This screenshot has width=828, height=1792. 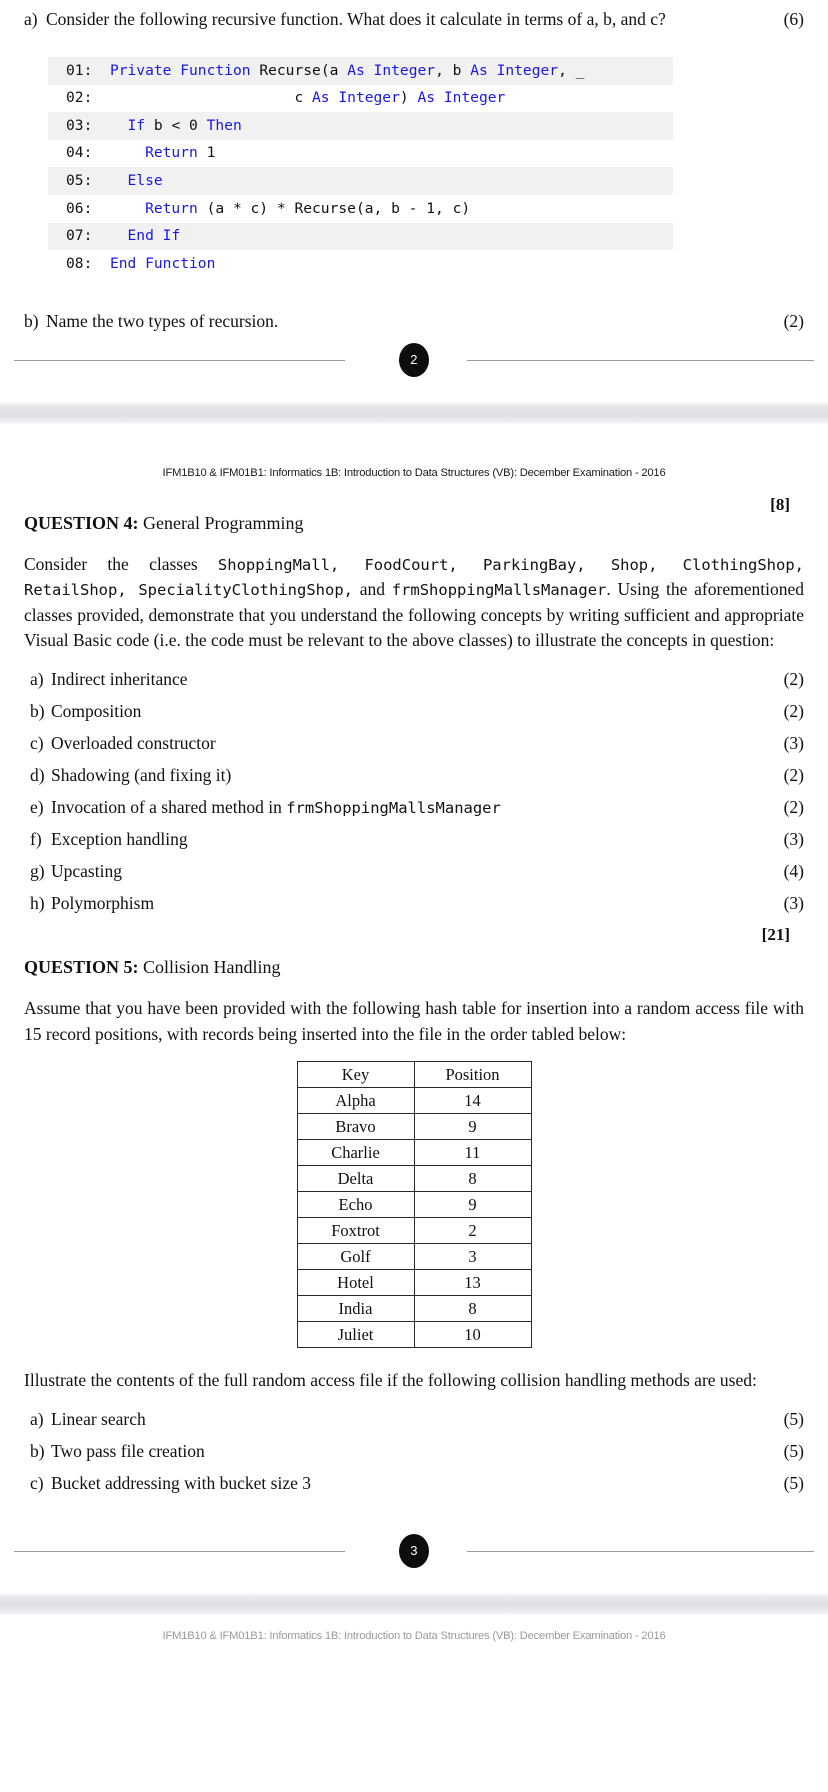 I want to click on code-keyword: Return, so click(x=171, y=153).